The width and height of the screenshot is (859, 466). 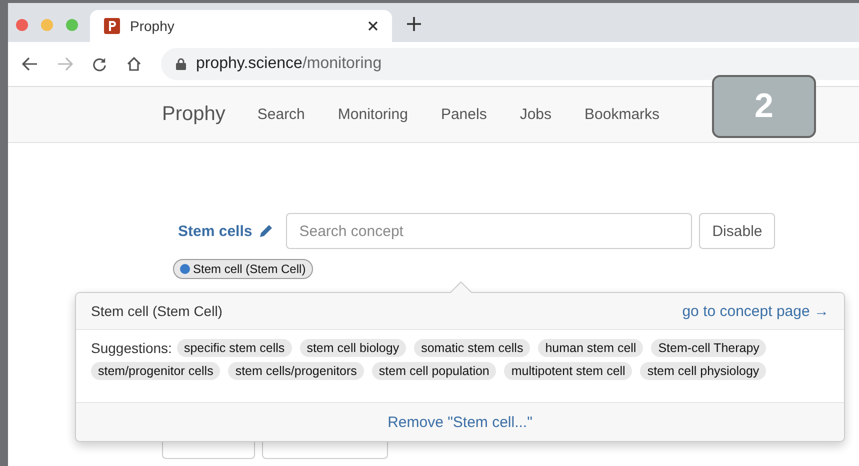 I want to click on nav-link: Monitoring, so click(x=373, y=114).